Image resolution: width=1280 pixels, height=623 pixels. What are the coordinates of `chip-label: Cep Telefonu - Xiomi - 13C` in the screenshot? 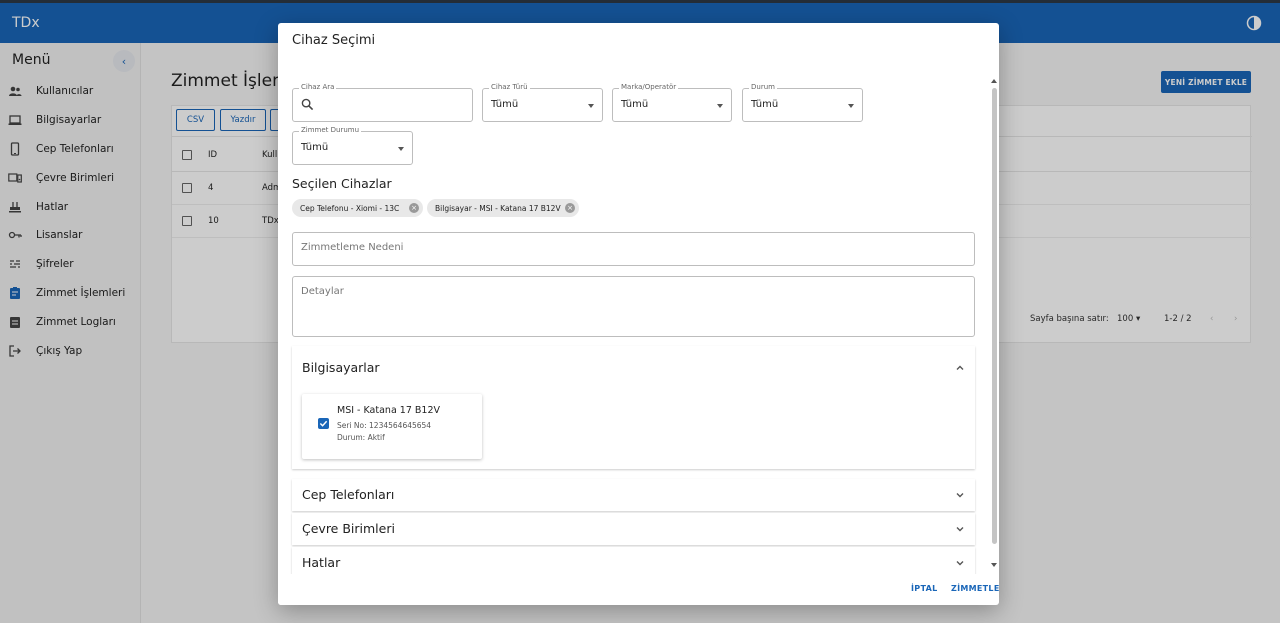 It's located at (350, 208).